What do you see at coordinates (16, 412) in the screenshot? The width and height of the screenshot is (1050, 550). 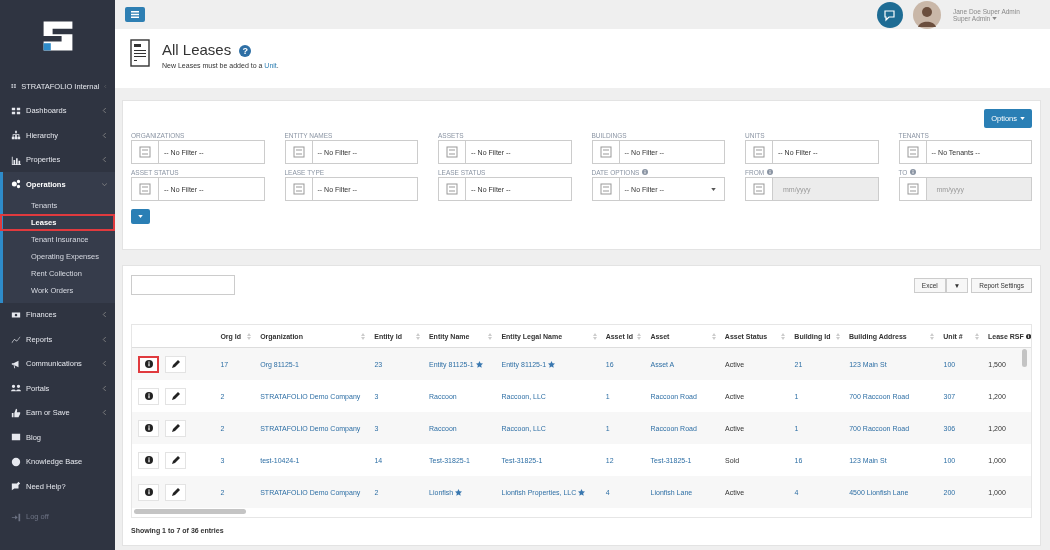 I see `thumbs-up-icon` at bounding box center [16, 412].